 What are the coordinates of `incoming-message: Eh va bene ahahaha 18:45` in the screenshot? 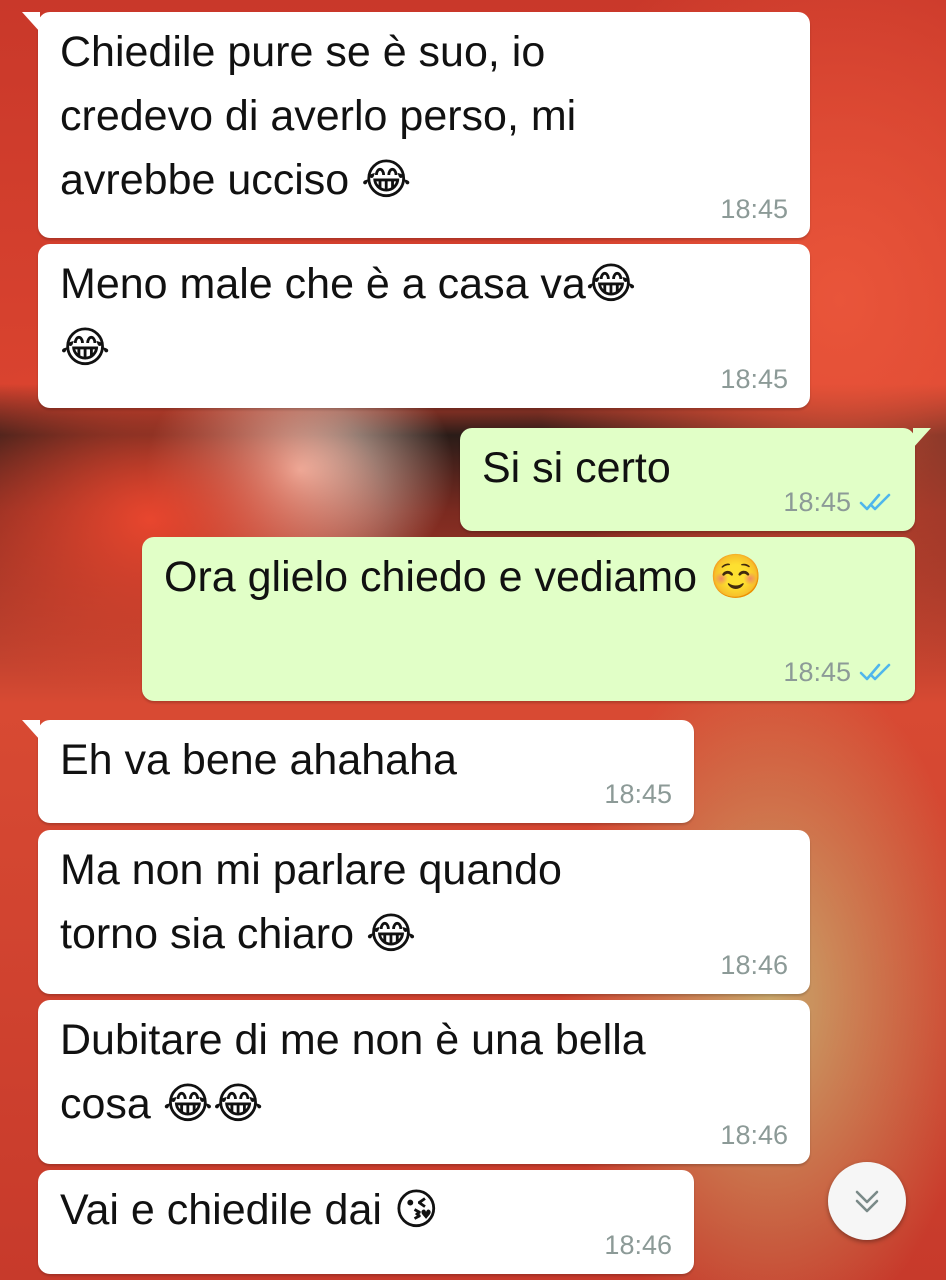 It's located at (358, 771).